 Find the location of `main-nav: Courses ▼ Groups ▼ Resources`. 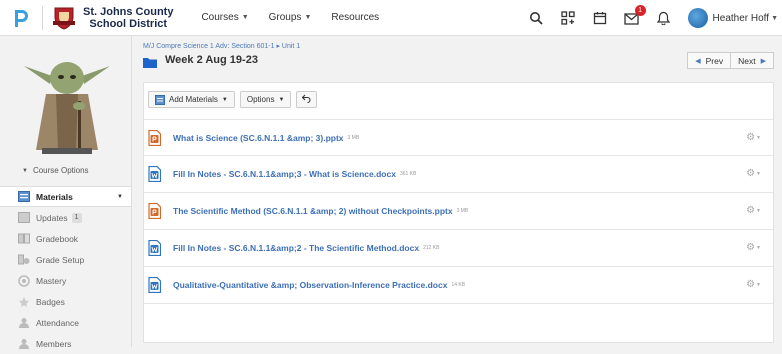

main-nav: Courses ▼ Groups ▼ Resources is located at coordinates (300, 17).